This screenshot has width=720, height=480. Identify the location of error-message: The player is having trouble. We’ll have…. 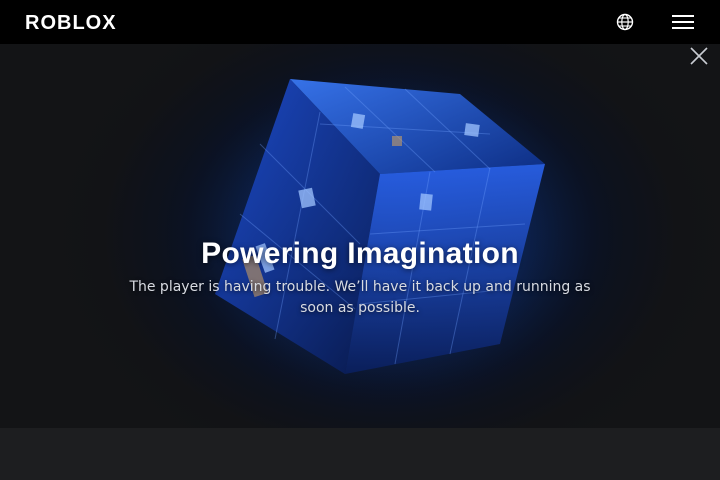
(360, 297).